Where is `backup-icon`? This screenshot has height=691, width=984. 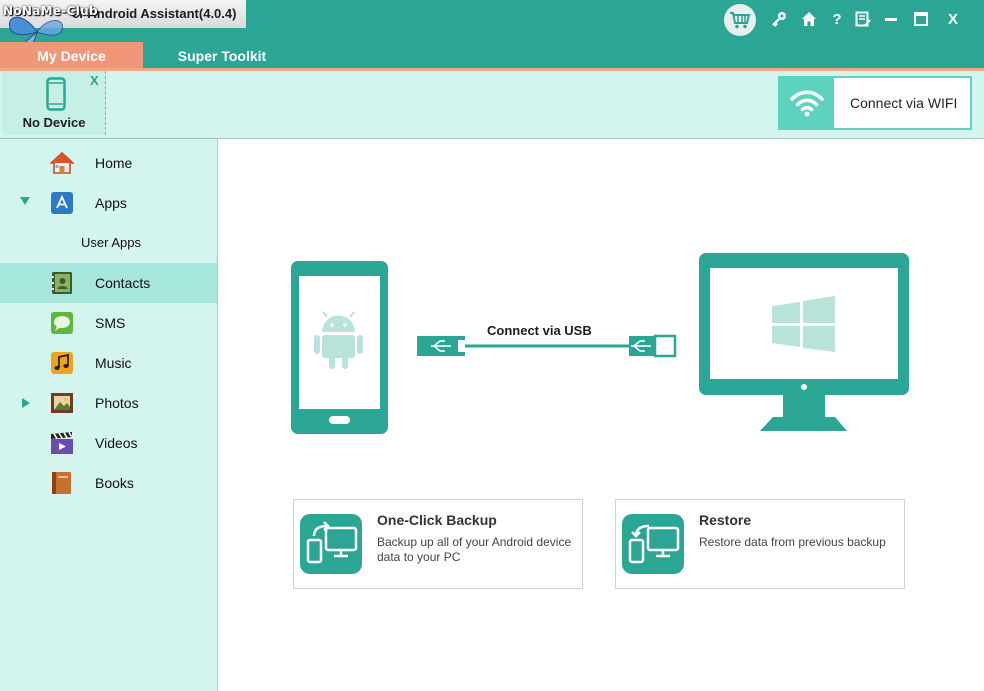 backup-icon is located at coordinates (332, 542).